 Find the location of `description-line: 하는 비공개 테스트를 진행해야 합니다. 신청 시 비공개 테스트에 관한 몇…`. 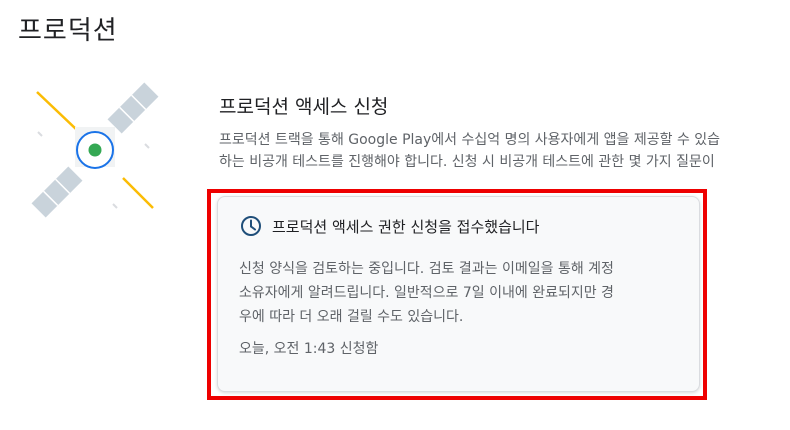

description-line: 하는 비공개 테스트를 진행해야 합니다. 신청 시 비공개 테스트에 관한 몇… is located at coordinates (467, 162).